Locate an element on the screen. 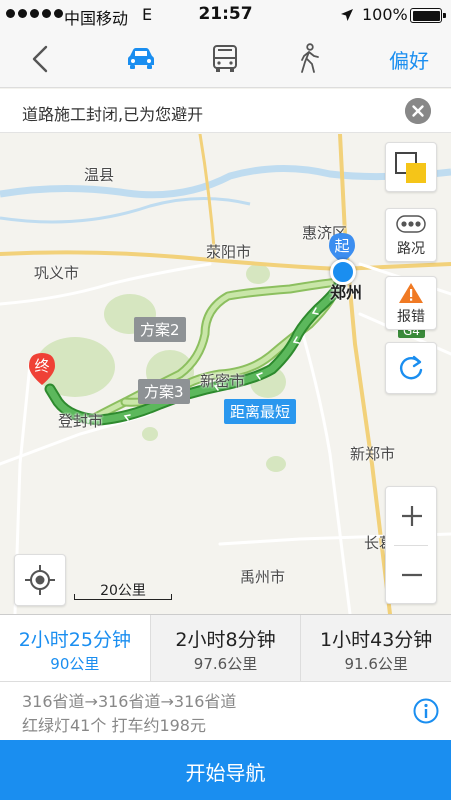  route-option: 2小时25分钟 90公里 is located at coordinates (75, 648).